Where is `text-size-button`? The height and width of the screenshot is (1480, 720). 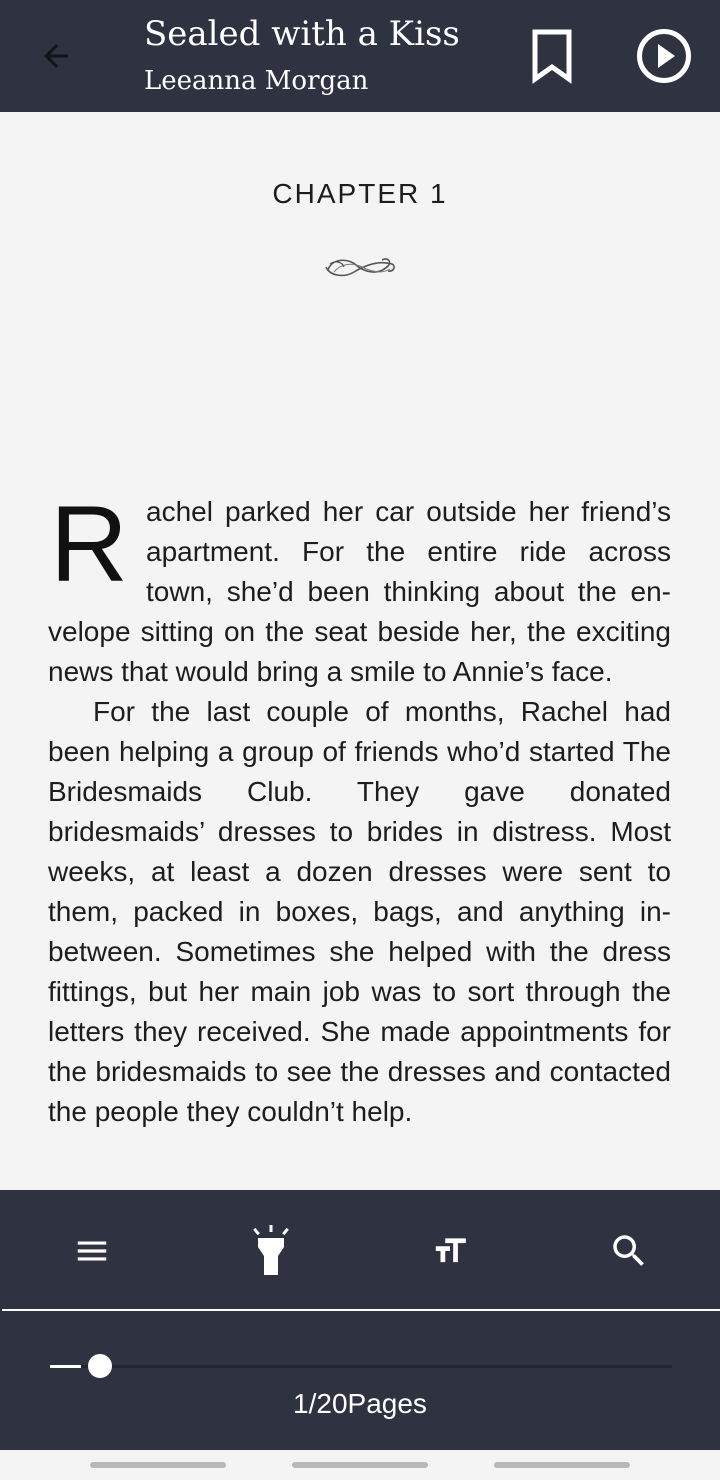
text-size-button is located at coordinates (450, 1251).